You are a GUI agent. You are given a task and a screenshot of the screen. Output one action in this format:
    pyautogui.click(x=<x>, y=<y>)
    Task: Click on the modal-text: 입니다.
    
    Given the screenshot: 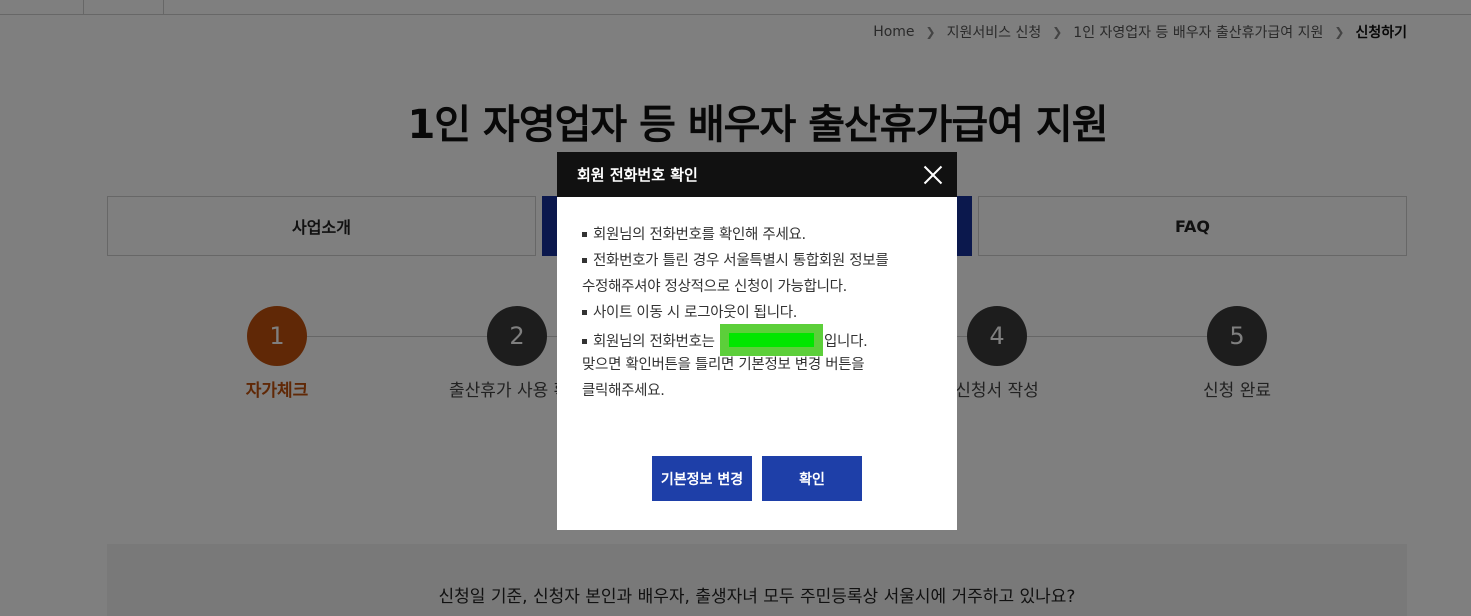 What is the action you would take?
    pyautogui.click(x=845, y=342)
    